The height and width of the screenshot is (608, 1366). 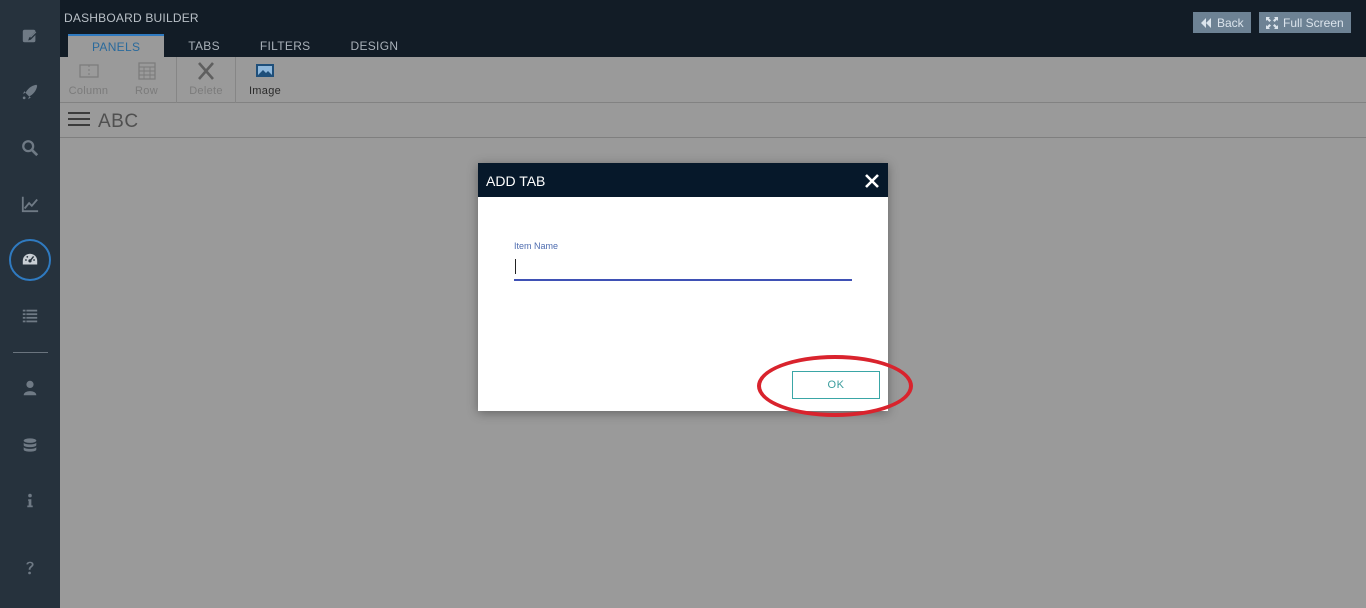 I want to click on tab-filters: FILTERS, so click(x=285, y=45).